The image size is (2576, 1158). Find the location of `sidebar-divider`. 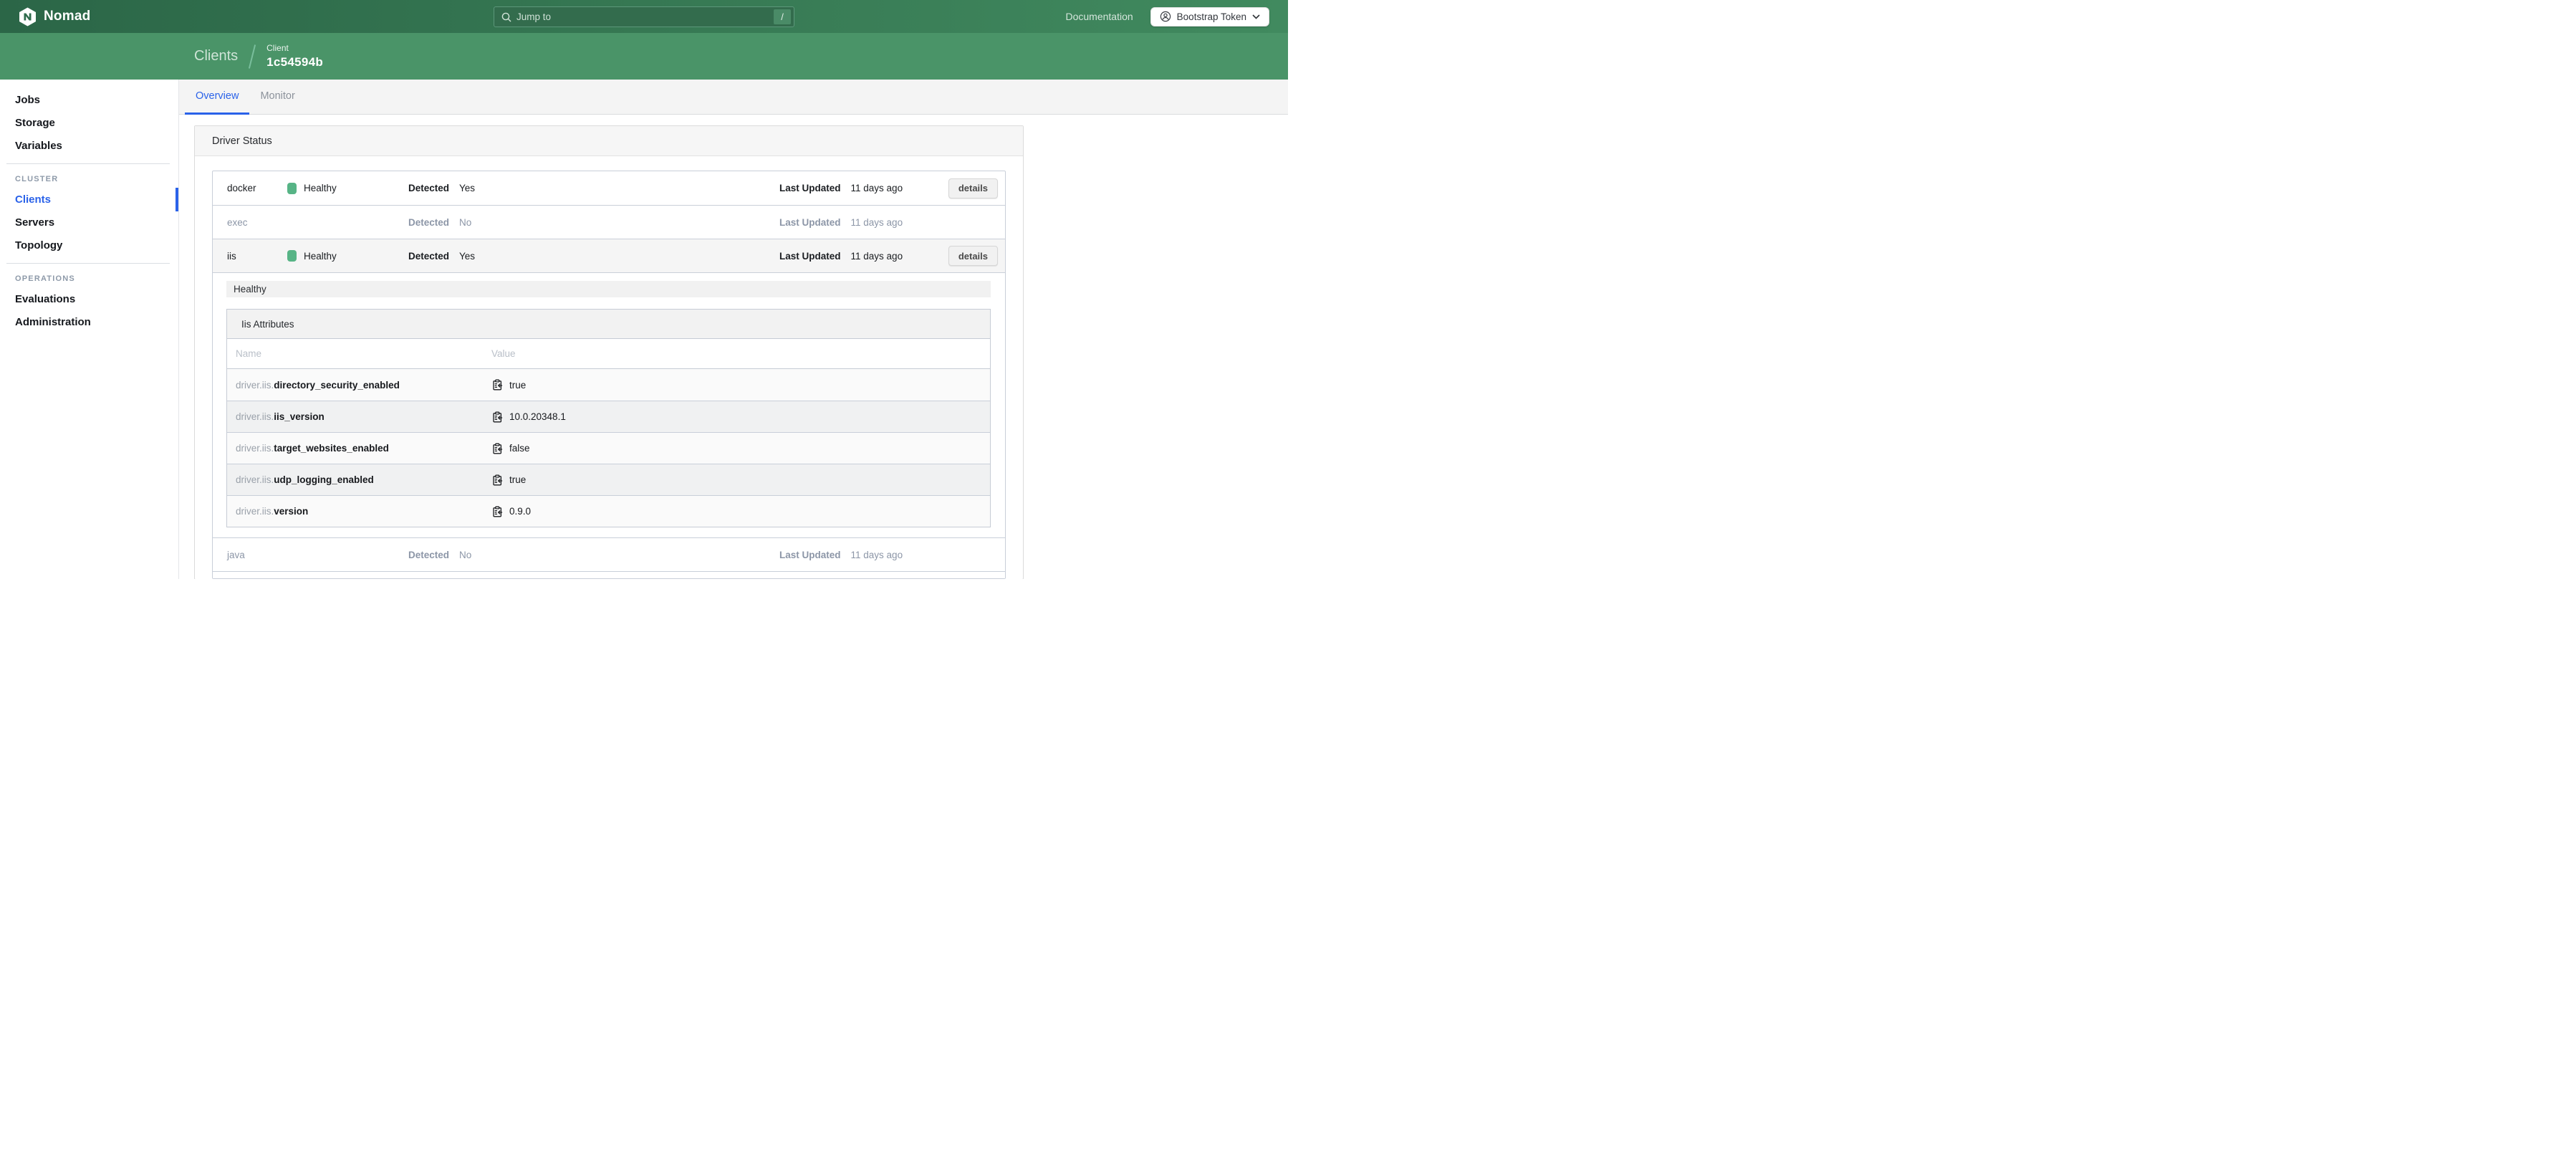

sidebar-divider is located at coordinates (88, 163).